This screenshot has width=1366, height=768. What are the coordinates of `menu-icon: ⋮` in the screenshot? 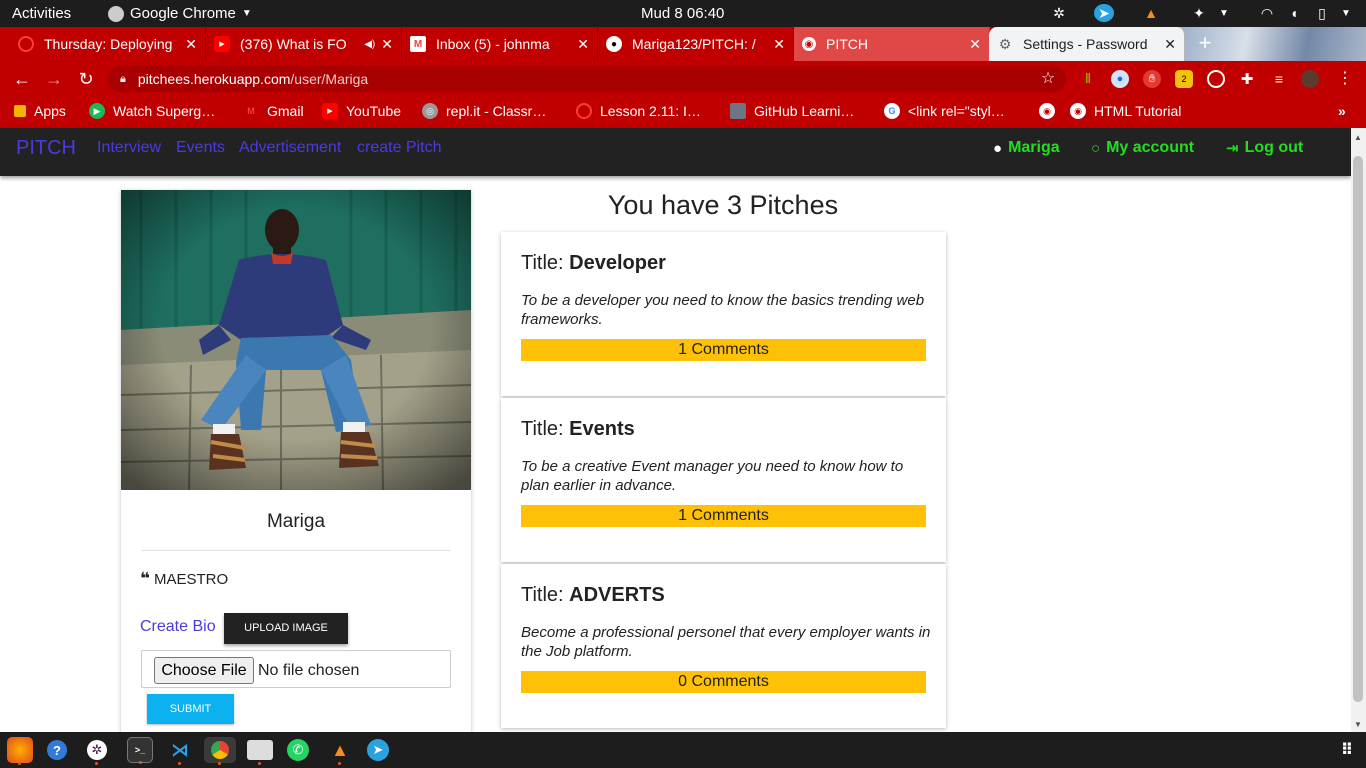 It's located at (1345, 80).